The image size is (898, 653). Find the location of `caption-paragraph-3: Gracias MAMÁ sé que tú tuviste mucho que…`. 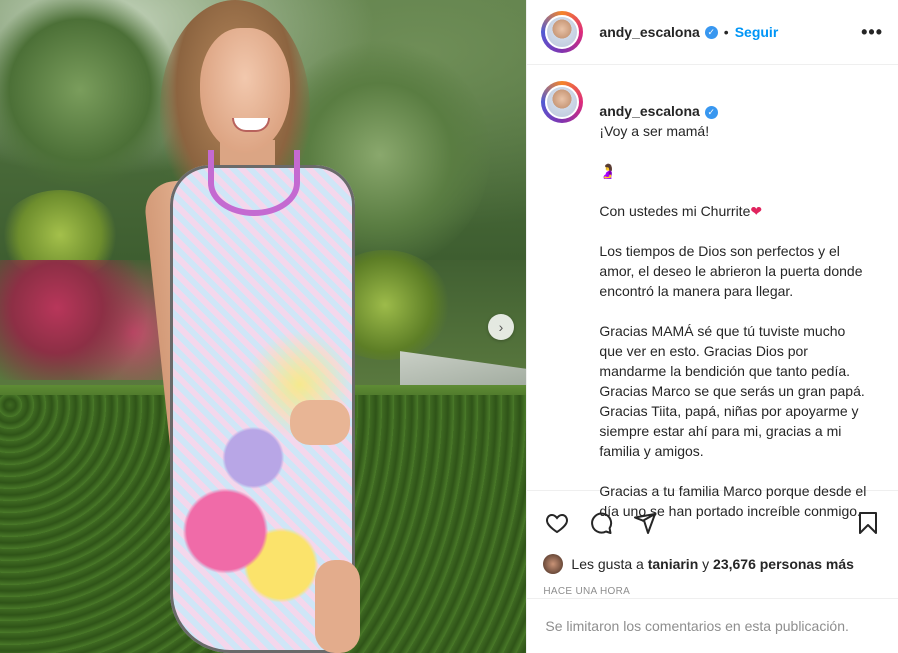

caption-paragraph-3: Gracias MAMÁ sé que tú tuviste mucho que… is located at coordinates (732, 391).